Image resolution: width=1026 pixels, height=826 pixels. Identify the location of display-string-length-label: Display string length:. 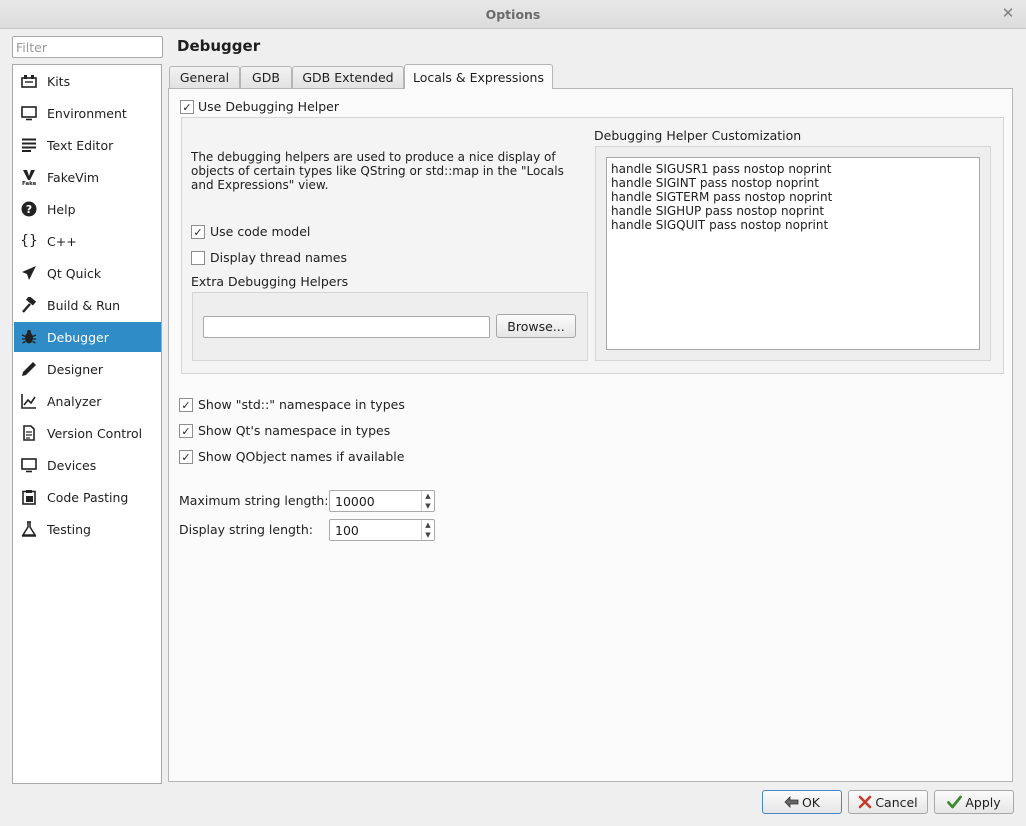
(246, 529).